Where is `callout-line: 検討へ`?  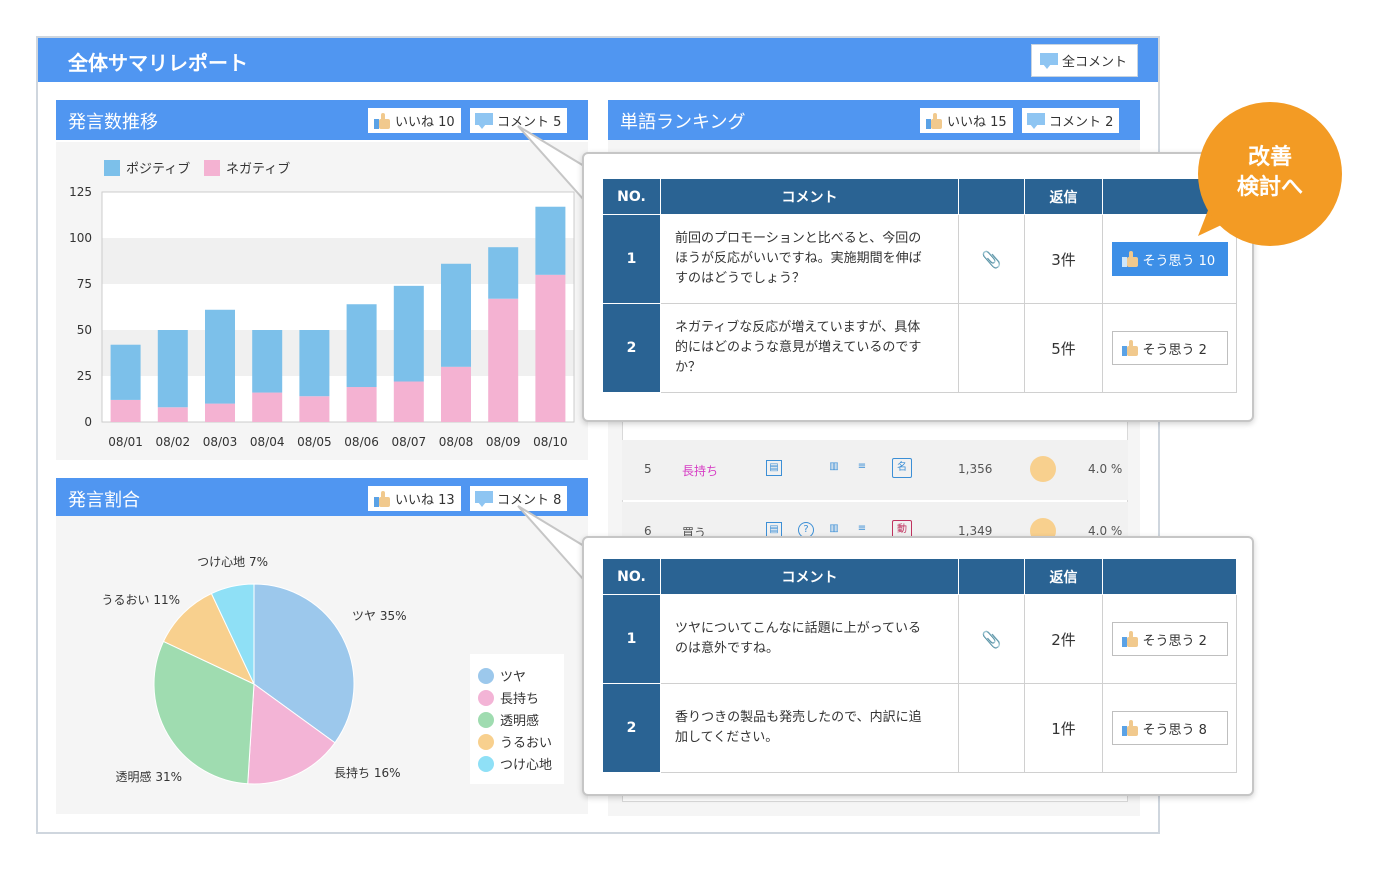
callout-line: 検討へ is located at coordinates (1269, 187).